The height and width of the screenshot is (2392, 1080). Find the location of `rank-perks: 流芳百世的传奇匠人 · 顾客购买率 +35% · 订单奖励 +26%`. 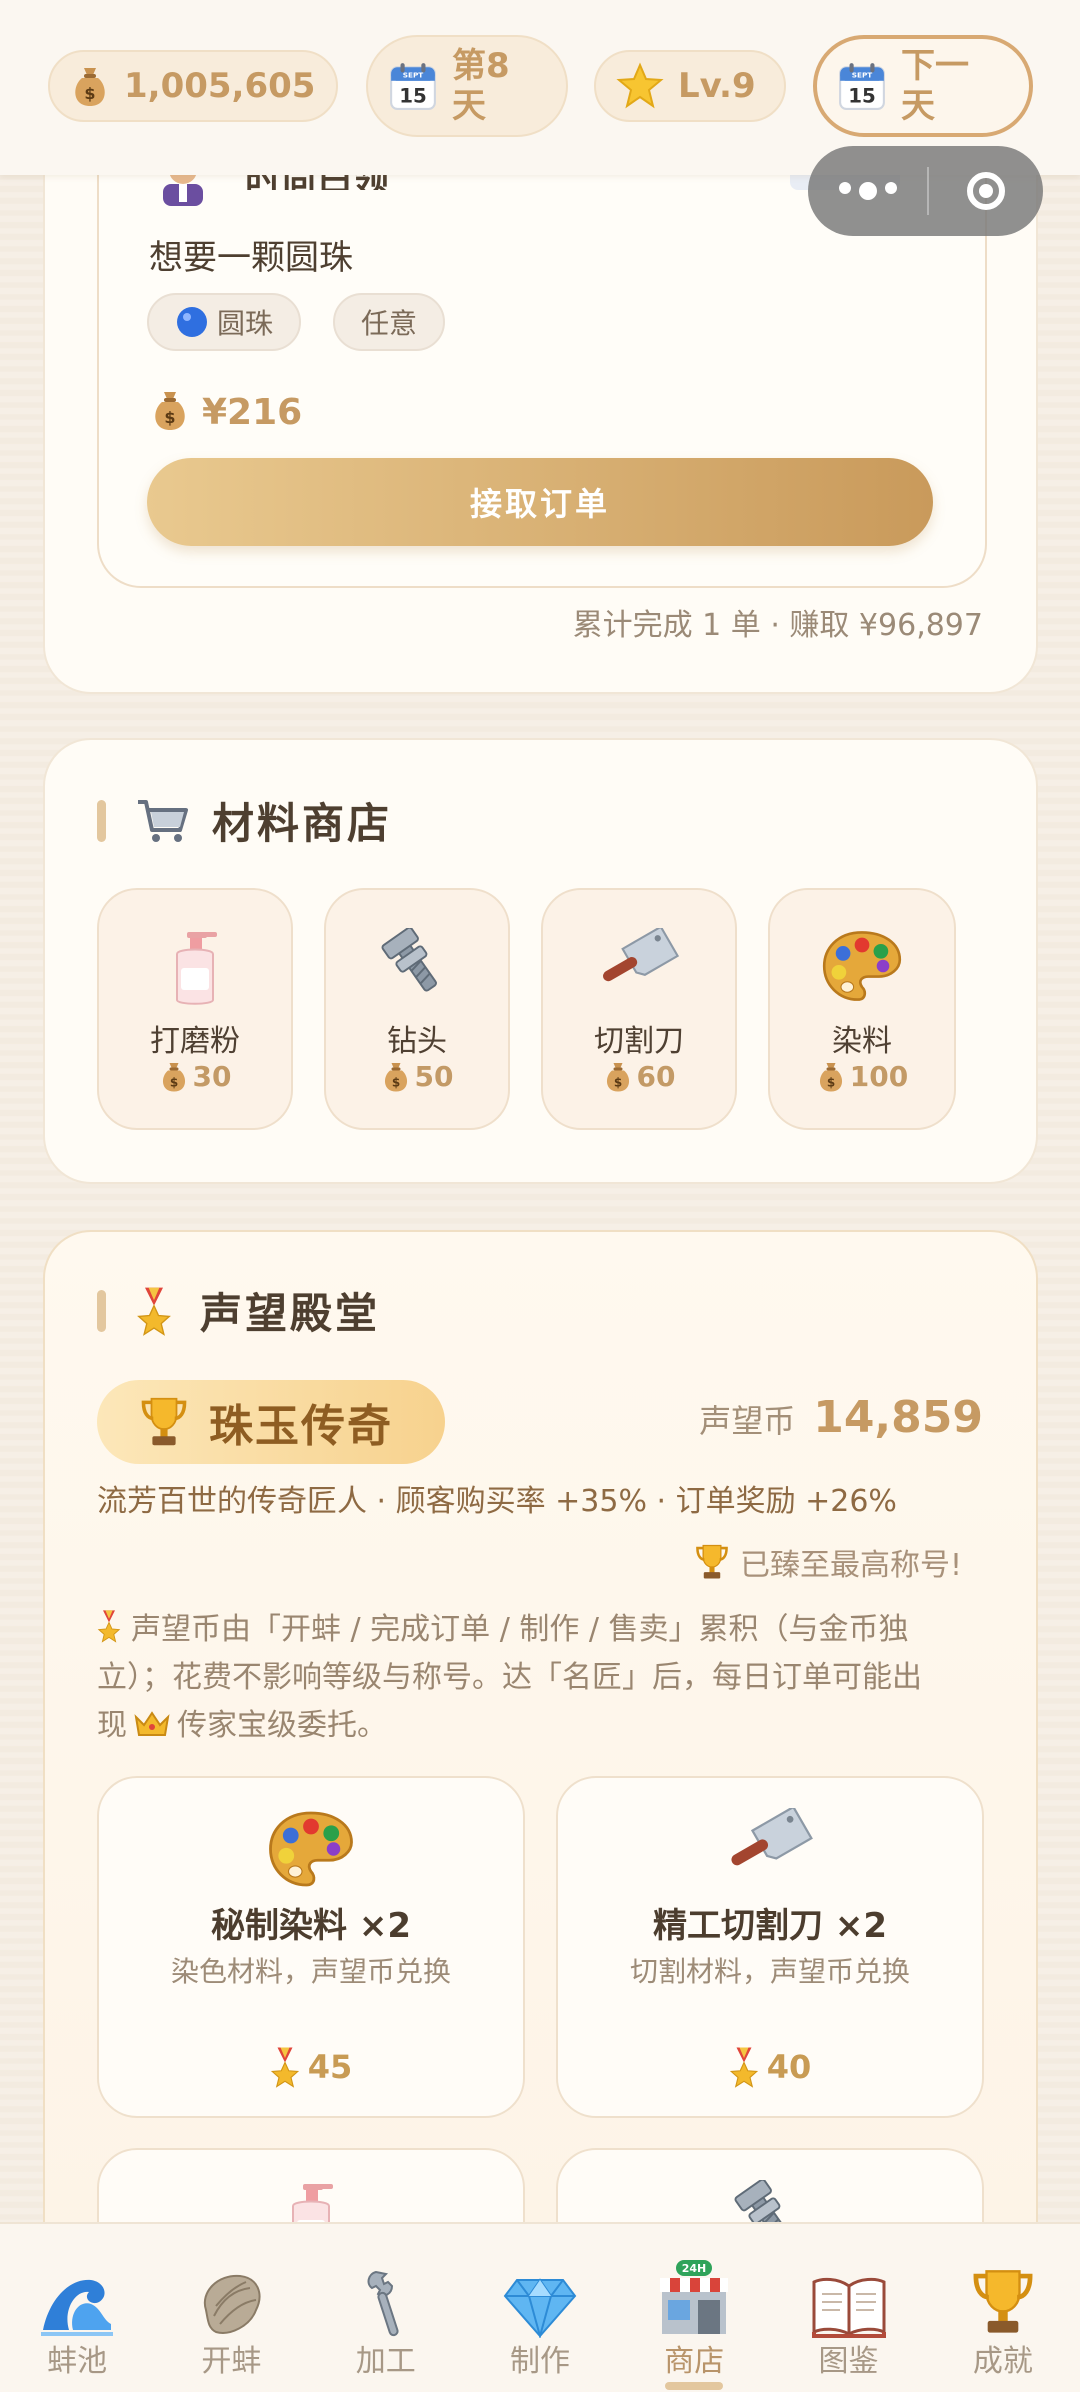

rank-perks: 流芳百世的传奇匠人 · 顾客购买率 +35% · 订单奖励 +26% is located at coordinates (497, 1501).